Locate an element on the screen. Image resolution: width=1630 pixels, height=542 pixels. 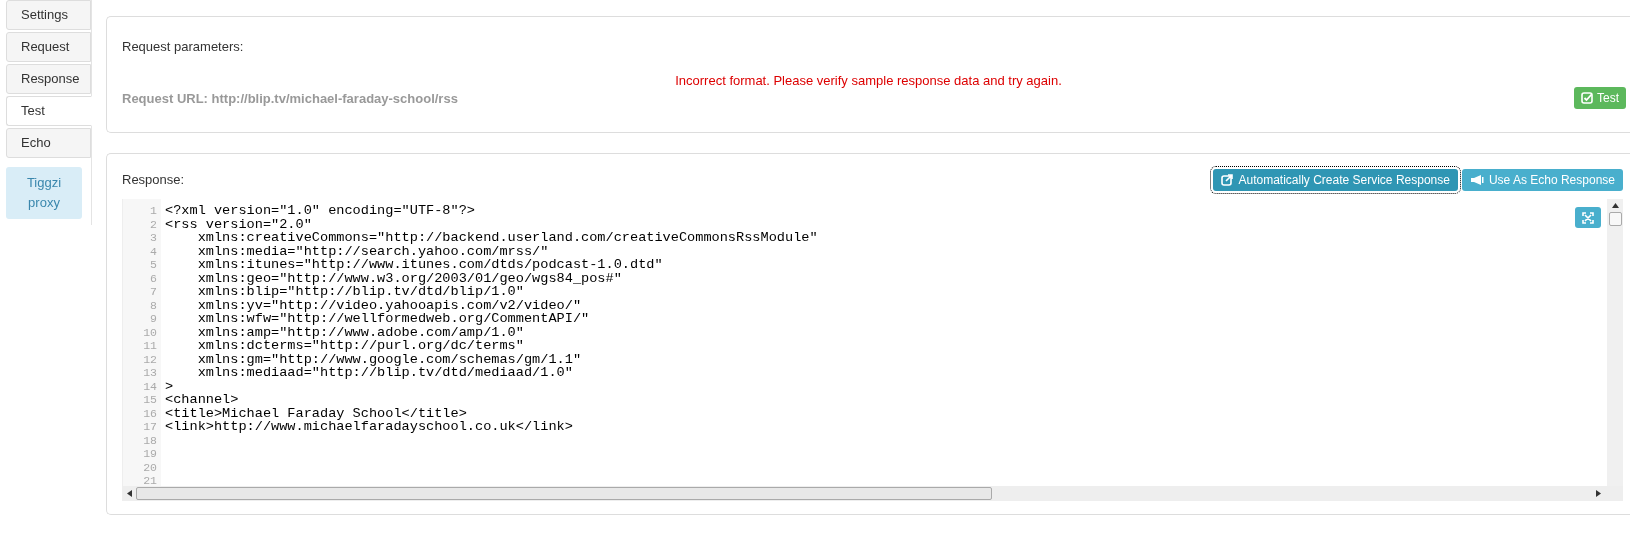
code-line: xmlns:media="http://search.yahoo.com/mrss/" is located at coordinates (372, 251).